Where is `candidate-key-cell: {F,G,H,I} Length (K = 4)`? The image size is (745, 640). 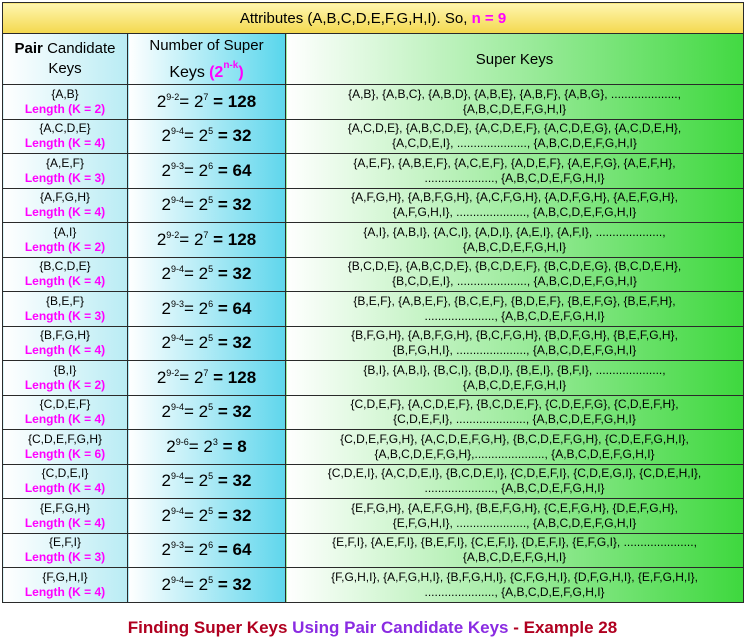
candidate-key-cell: {F,G,H,I} Length (K = 4) is located at coordinates (65, 585).